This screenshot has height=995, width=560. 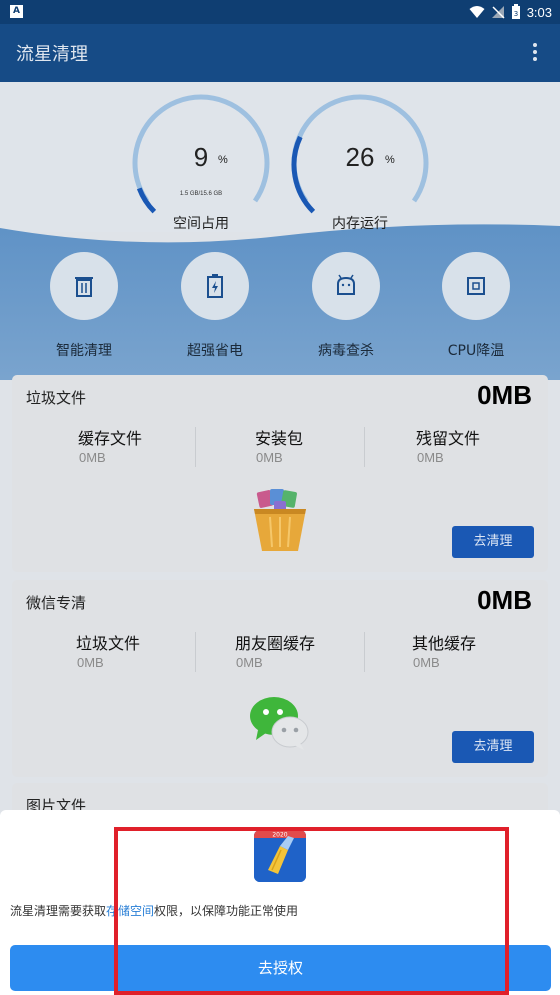 What do you see at coordinates (493, 747) in the screenshot?
I see `clean-wechat-button: 去清理` at bounding box center [493, 747].